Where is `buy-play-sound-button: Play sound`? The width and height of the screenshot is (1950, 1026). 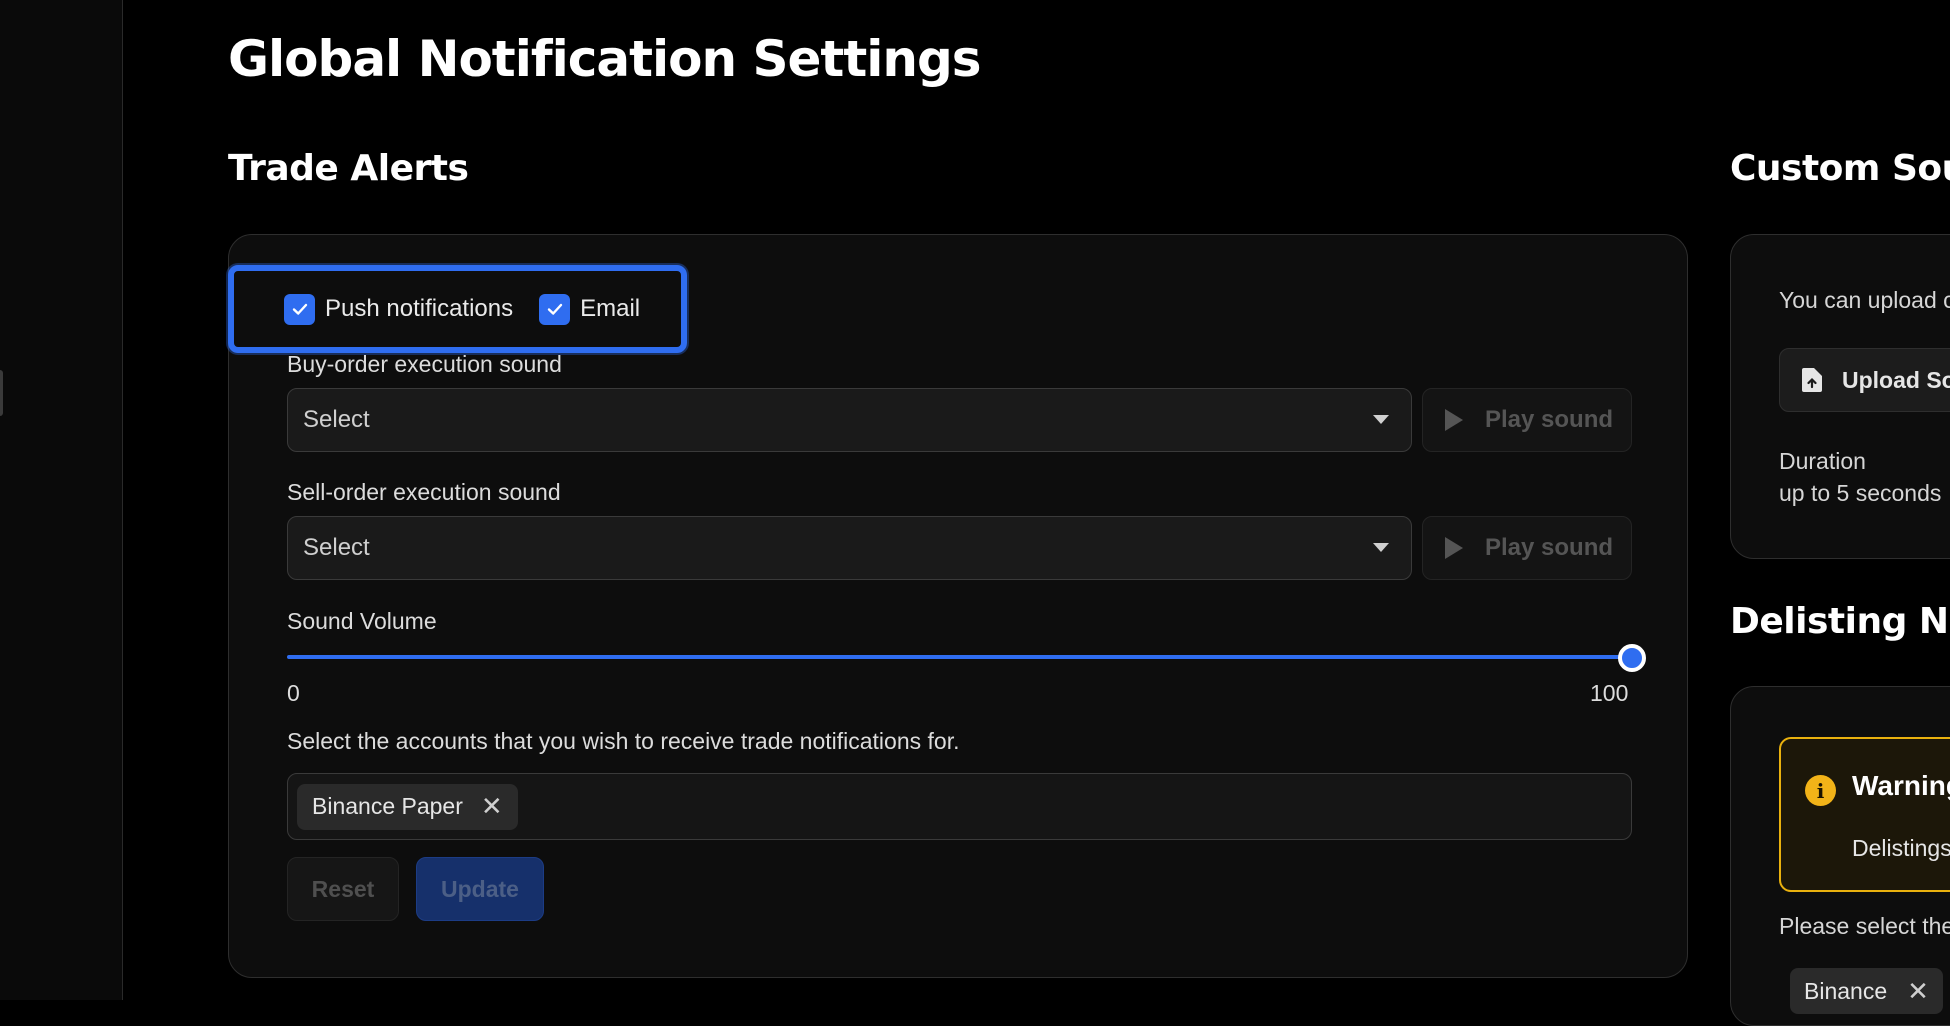 buy-play-sound-button: Play sound is located at coordinates (1527, 420).